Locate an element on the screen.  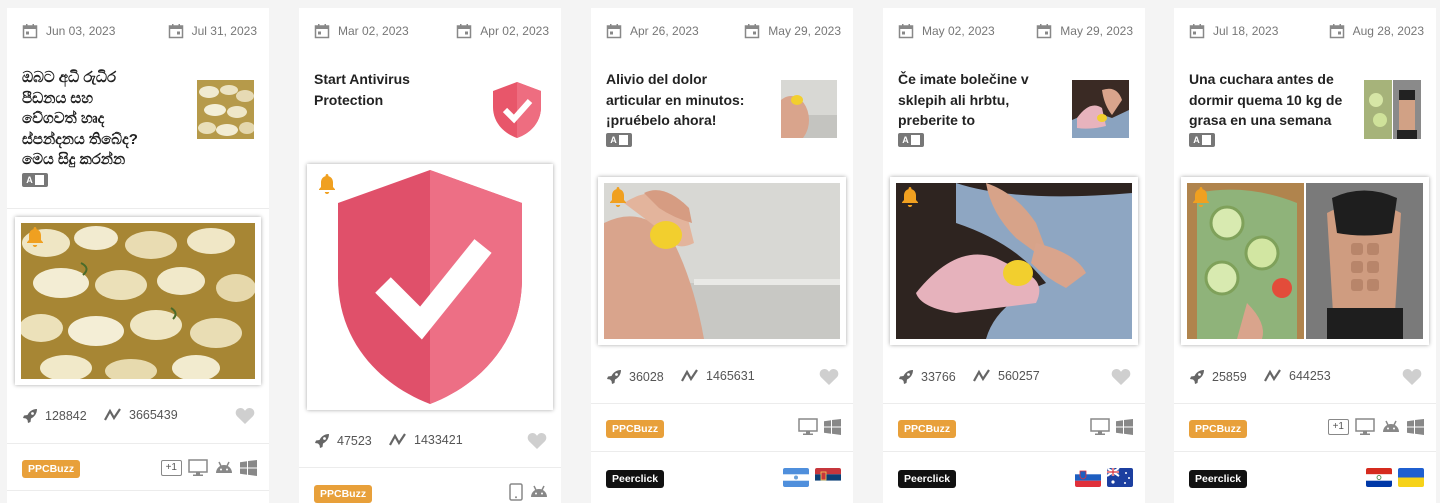
foot-lemon-image is located at coordinates (1014, 261).